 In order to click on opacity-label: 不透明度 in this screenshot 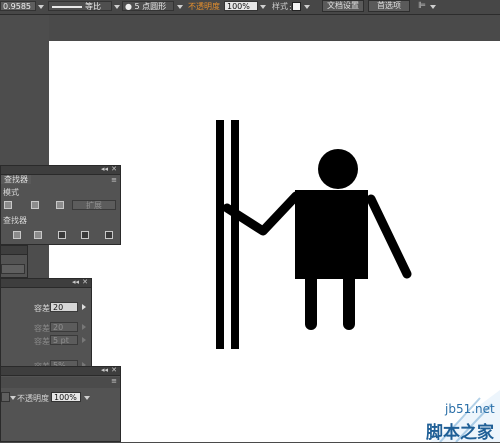, I will do `click(33, 398)`.